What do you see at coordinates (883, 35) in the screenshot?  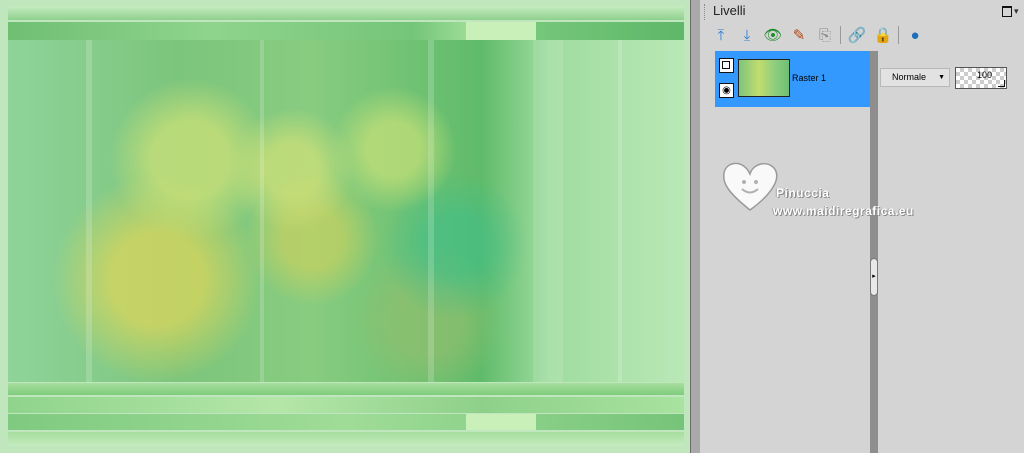 I see `lock-icon: 🔒` at bounding box center [883, 35].